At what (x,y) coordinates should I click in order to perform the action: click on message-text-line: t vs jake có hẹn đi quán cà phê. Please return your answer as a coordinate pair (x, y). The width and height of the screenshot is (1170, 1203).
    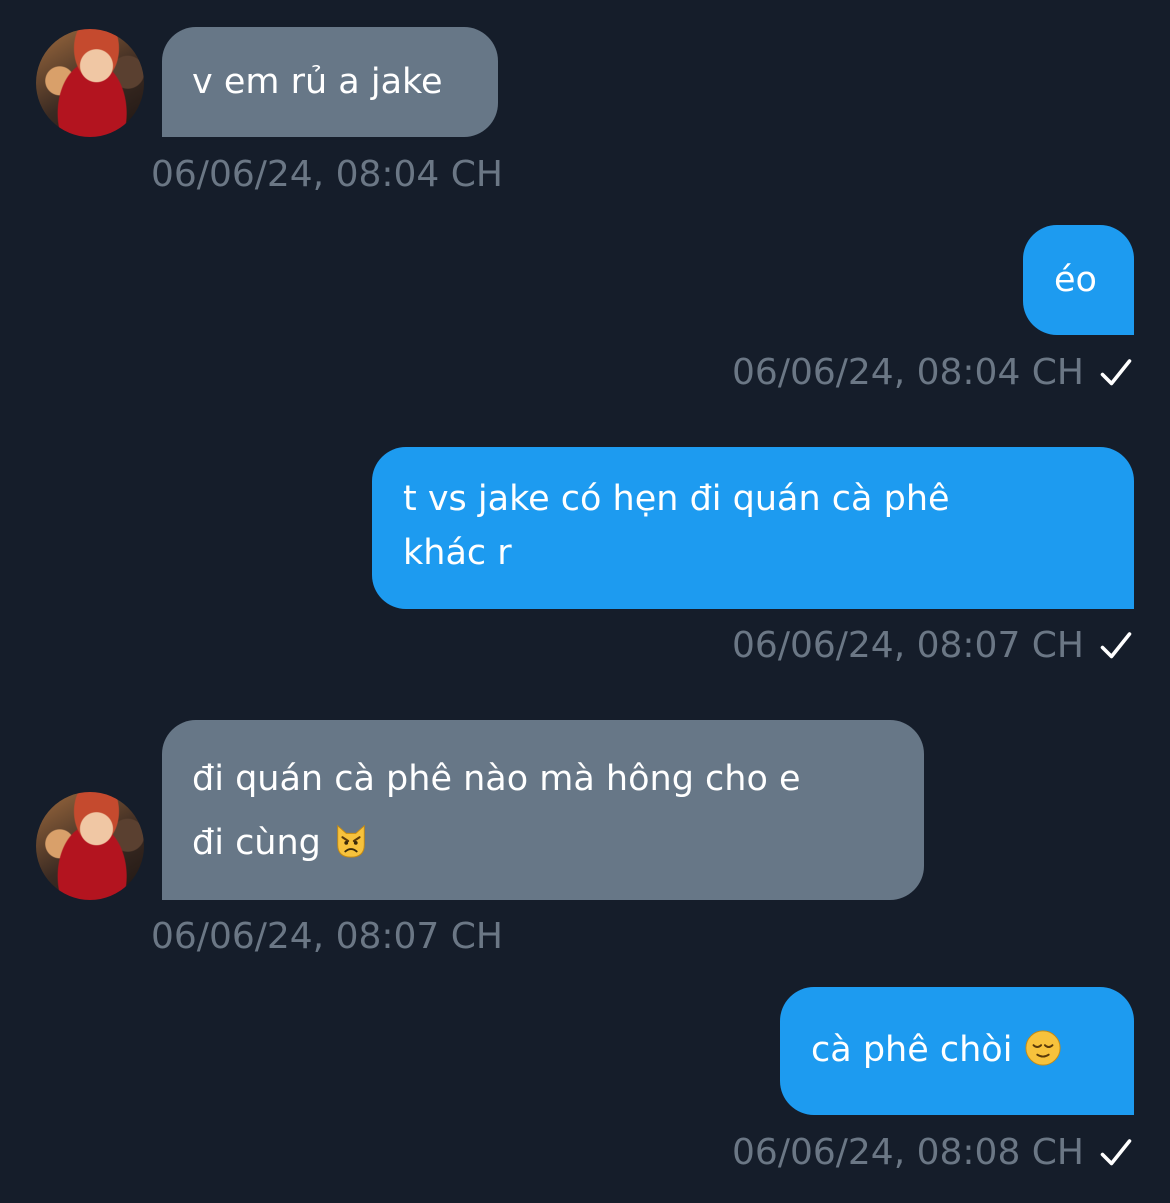
    Looking at the image, I should click on (676, 499).